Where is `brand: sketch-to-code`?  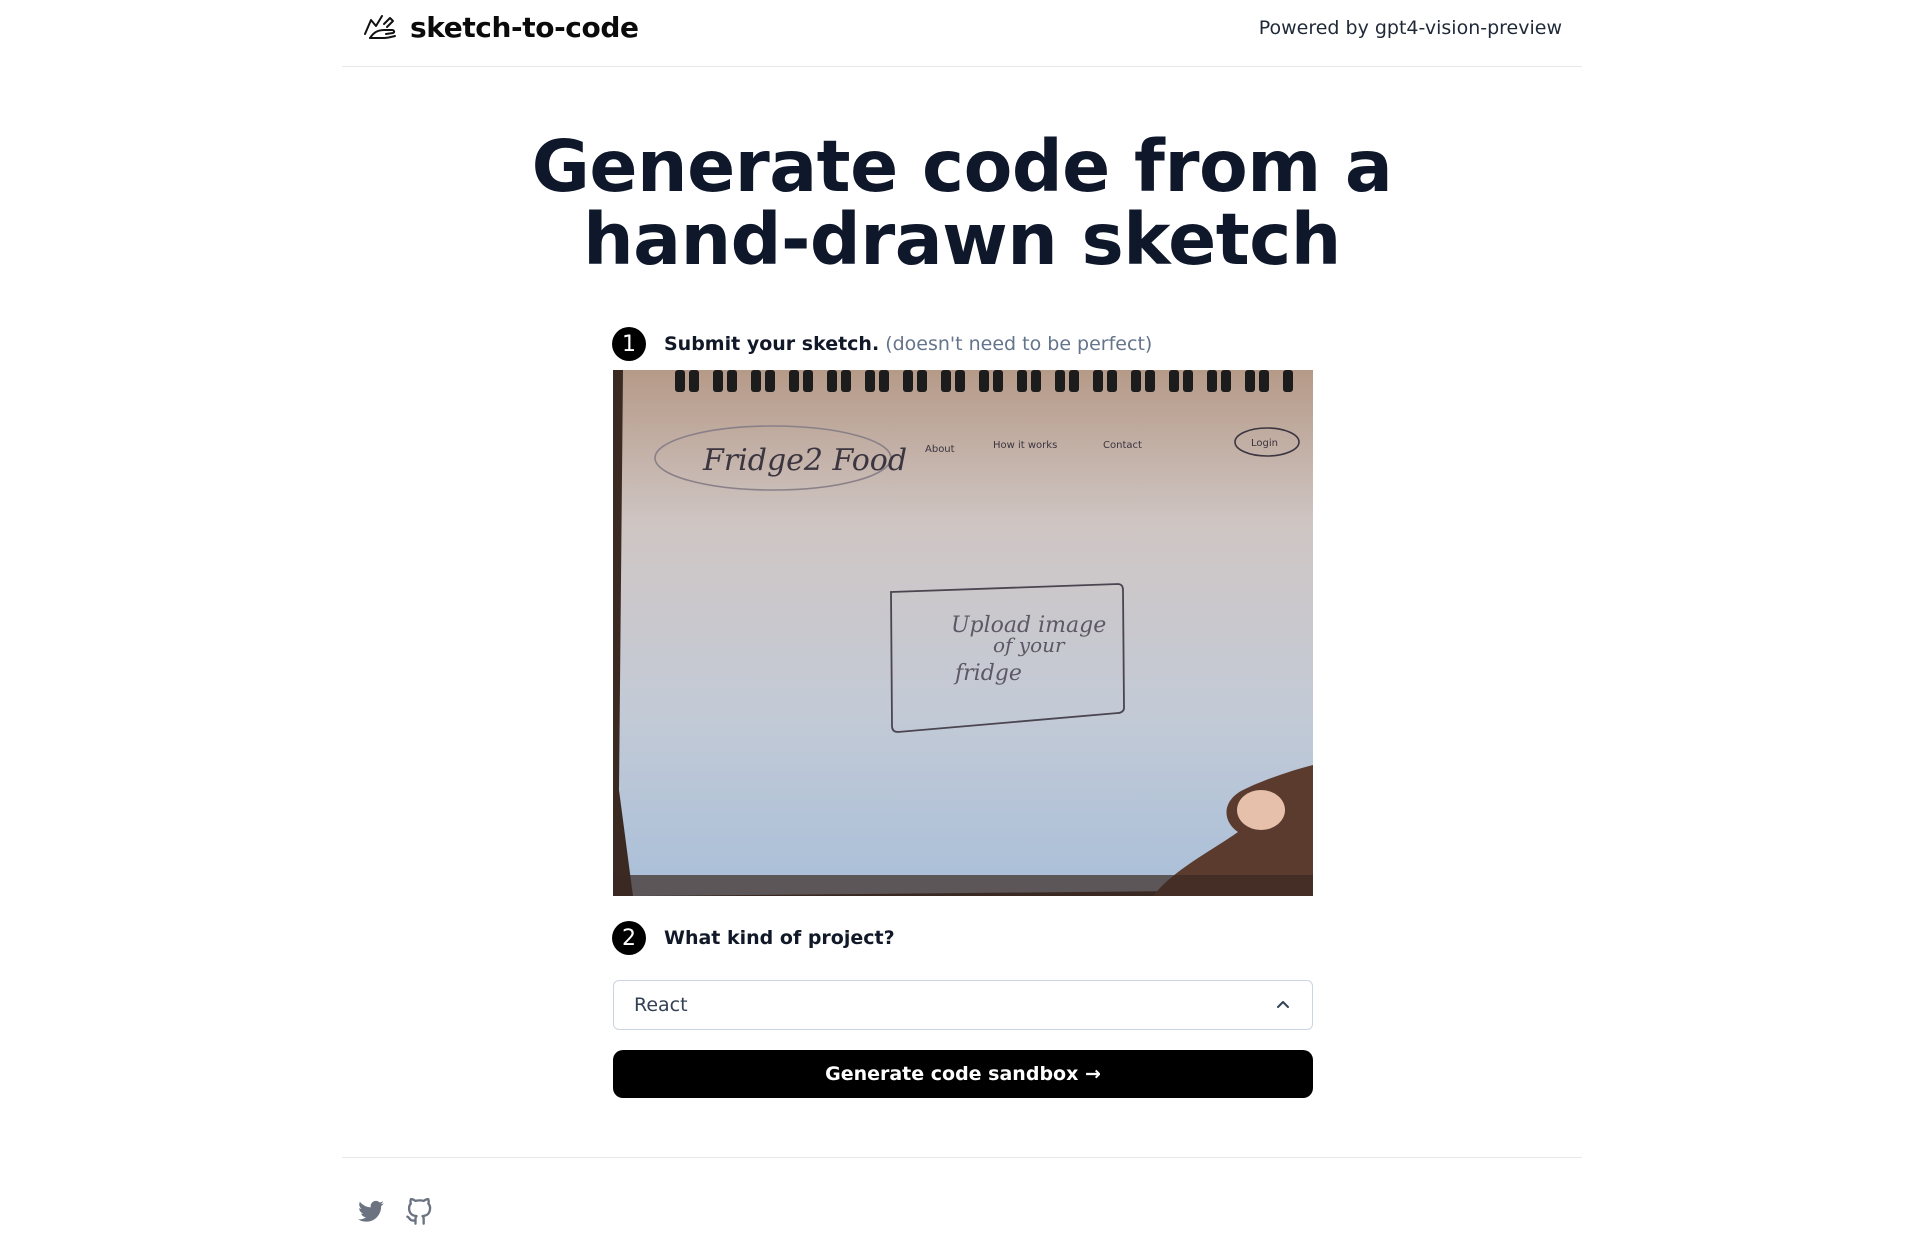
brand: sketch-to-code is located at coordinates (500, 27).